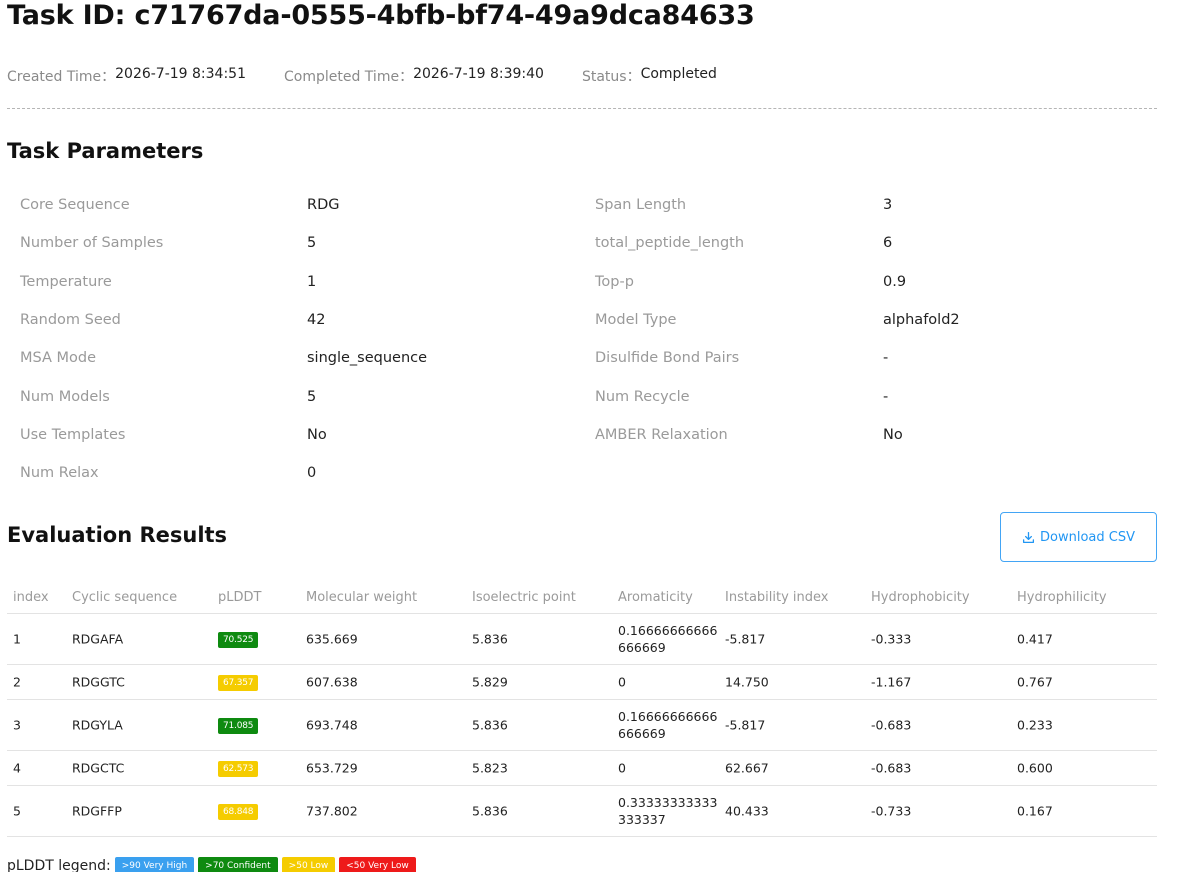 This screenshot has height=872, width=1182. What do you see at coordinates (332, 682) in the screenshot?
I see `cell-molecular-weight: 607.638` at bounding box center [332, 682].